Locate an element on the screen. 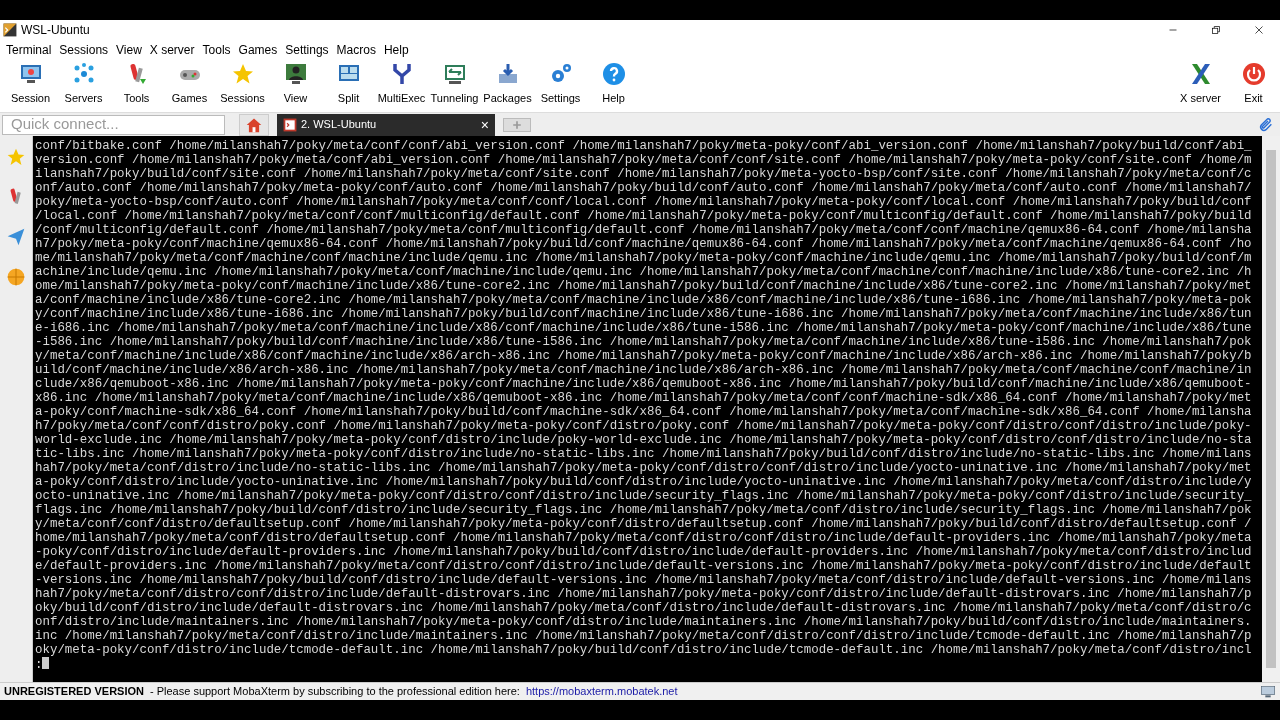  paperclip-icon is located at coordinates (1266, 124).